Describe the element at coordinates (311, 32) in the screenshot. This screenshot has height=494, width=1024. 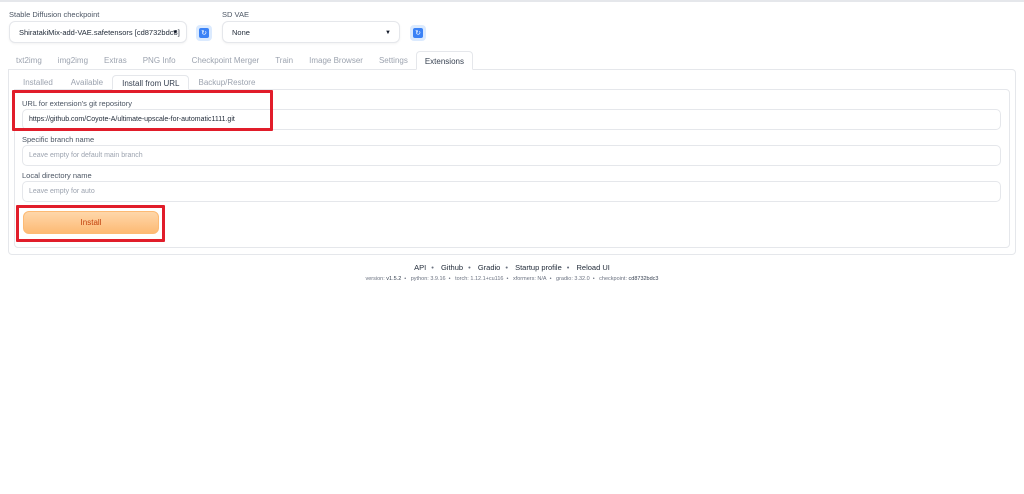
I see `vae-dropdown: None ▼` at that location.